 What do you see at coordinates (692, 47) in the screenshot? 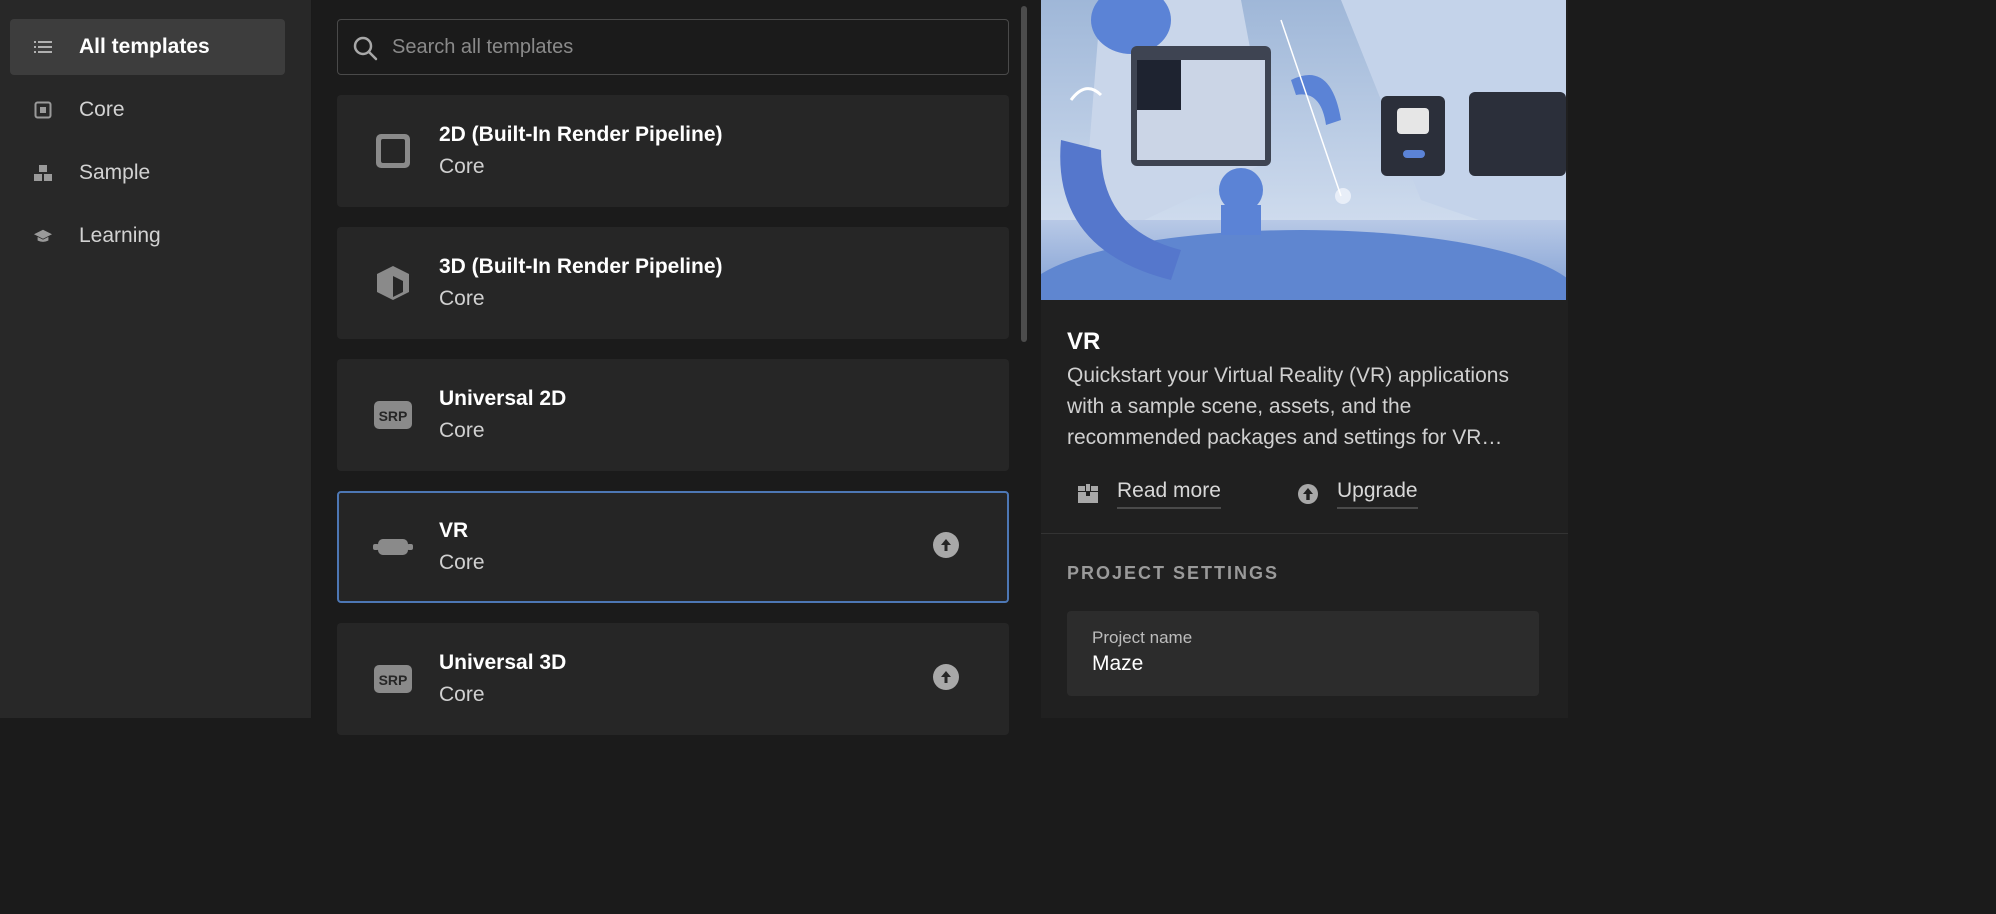
I see `search-input` at bounding box center [692, 47].